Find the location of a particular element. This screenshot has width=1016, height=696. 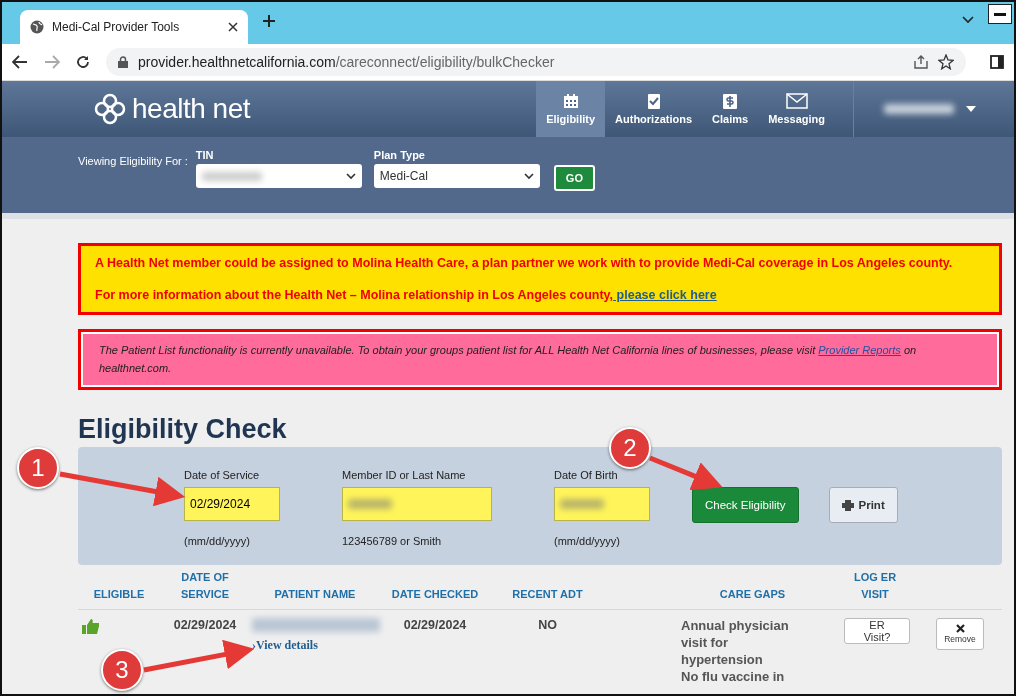

field-label: Plan Type is located at coordinates (399, 155).